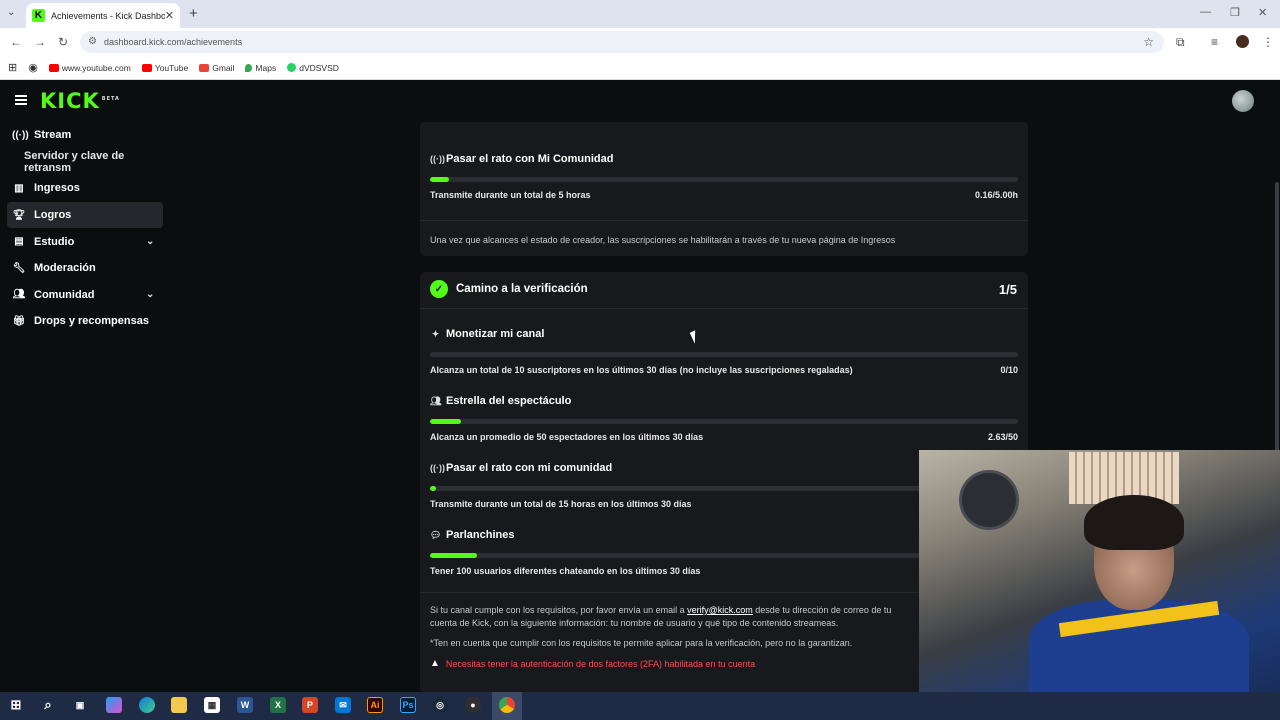 The width and height of the screenshot is (1280, 720). I want to click on sidebar-item-comunidad: 👥︎ Comunidad ⌄, so click(85, 295).